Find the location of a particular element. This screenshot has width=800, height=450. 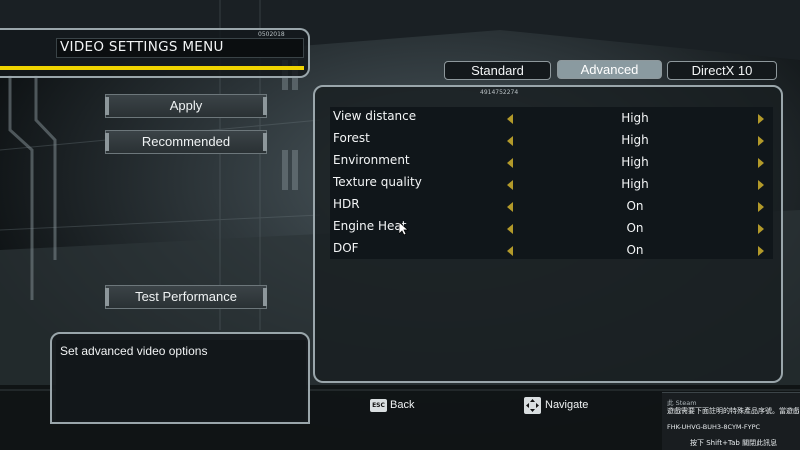

recommended-button: Recommended is located at coordinates (186, 142).